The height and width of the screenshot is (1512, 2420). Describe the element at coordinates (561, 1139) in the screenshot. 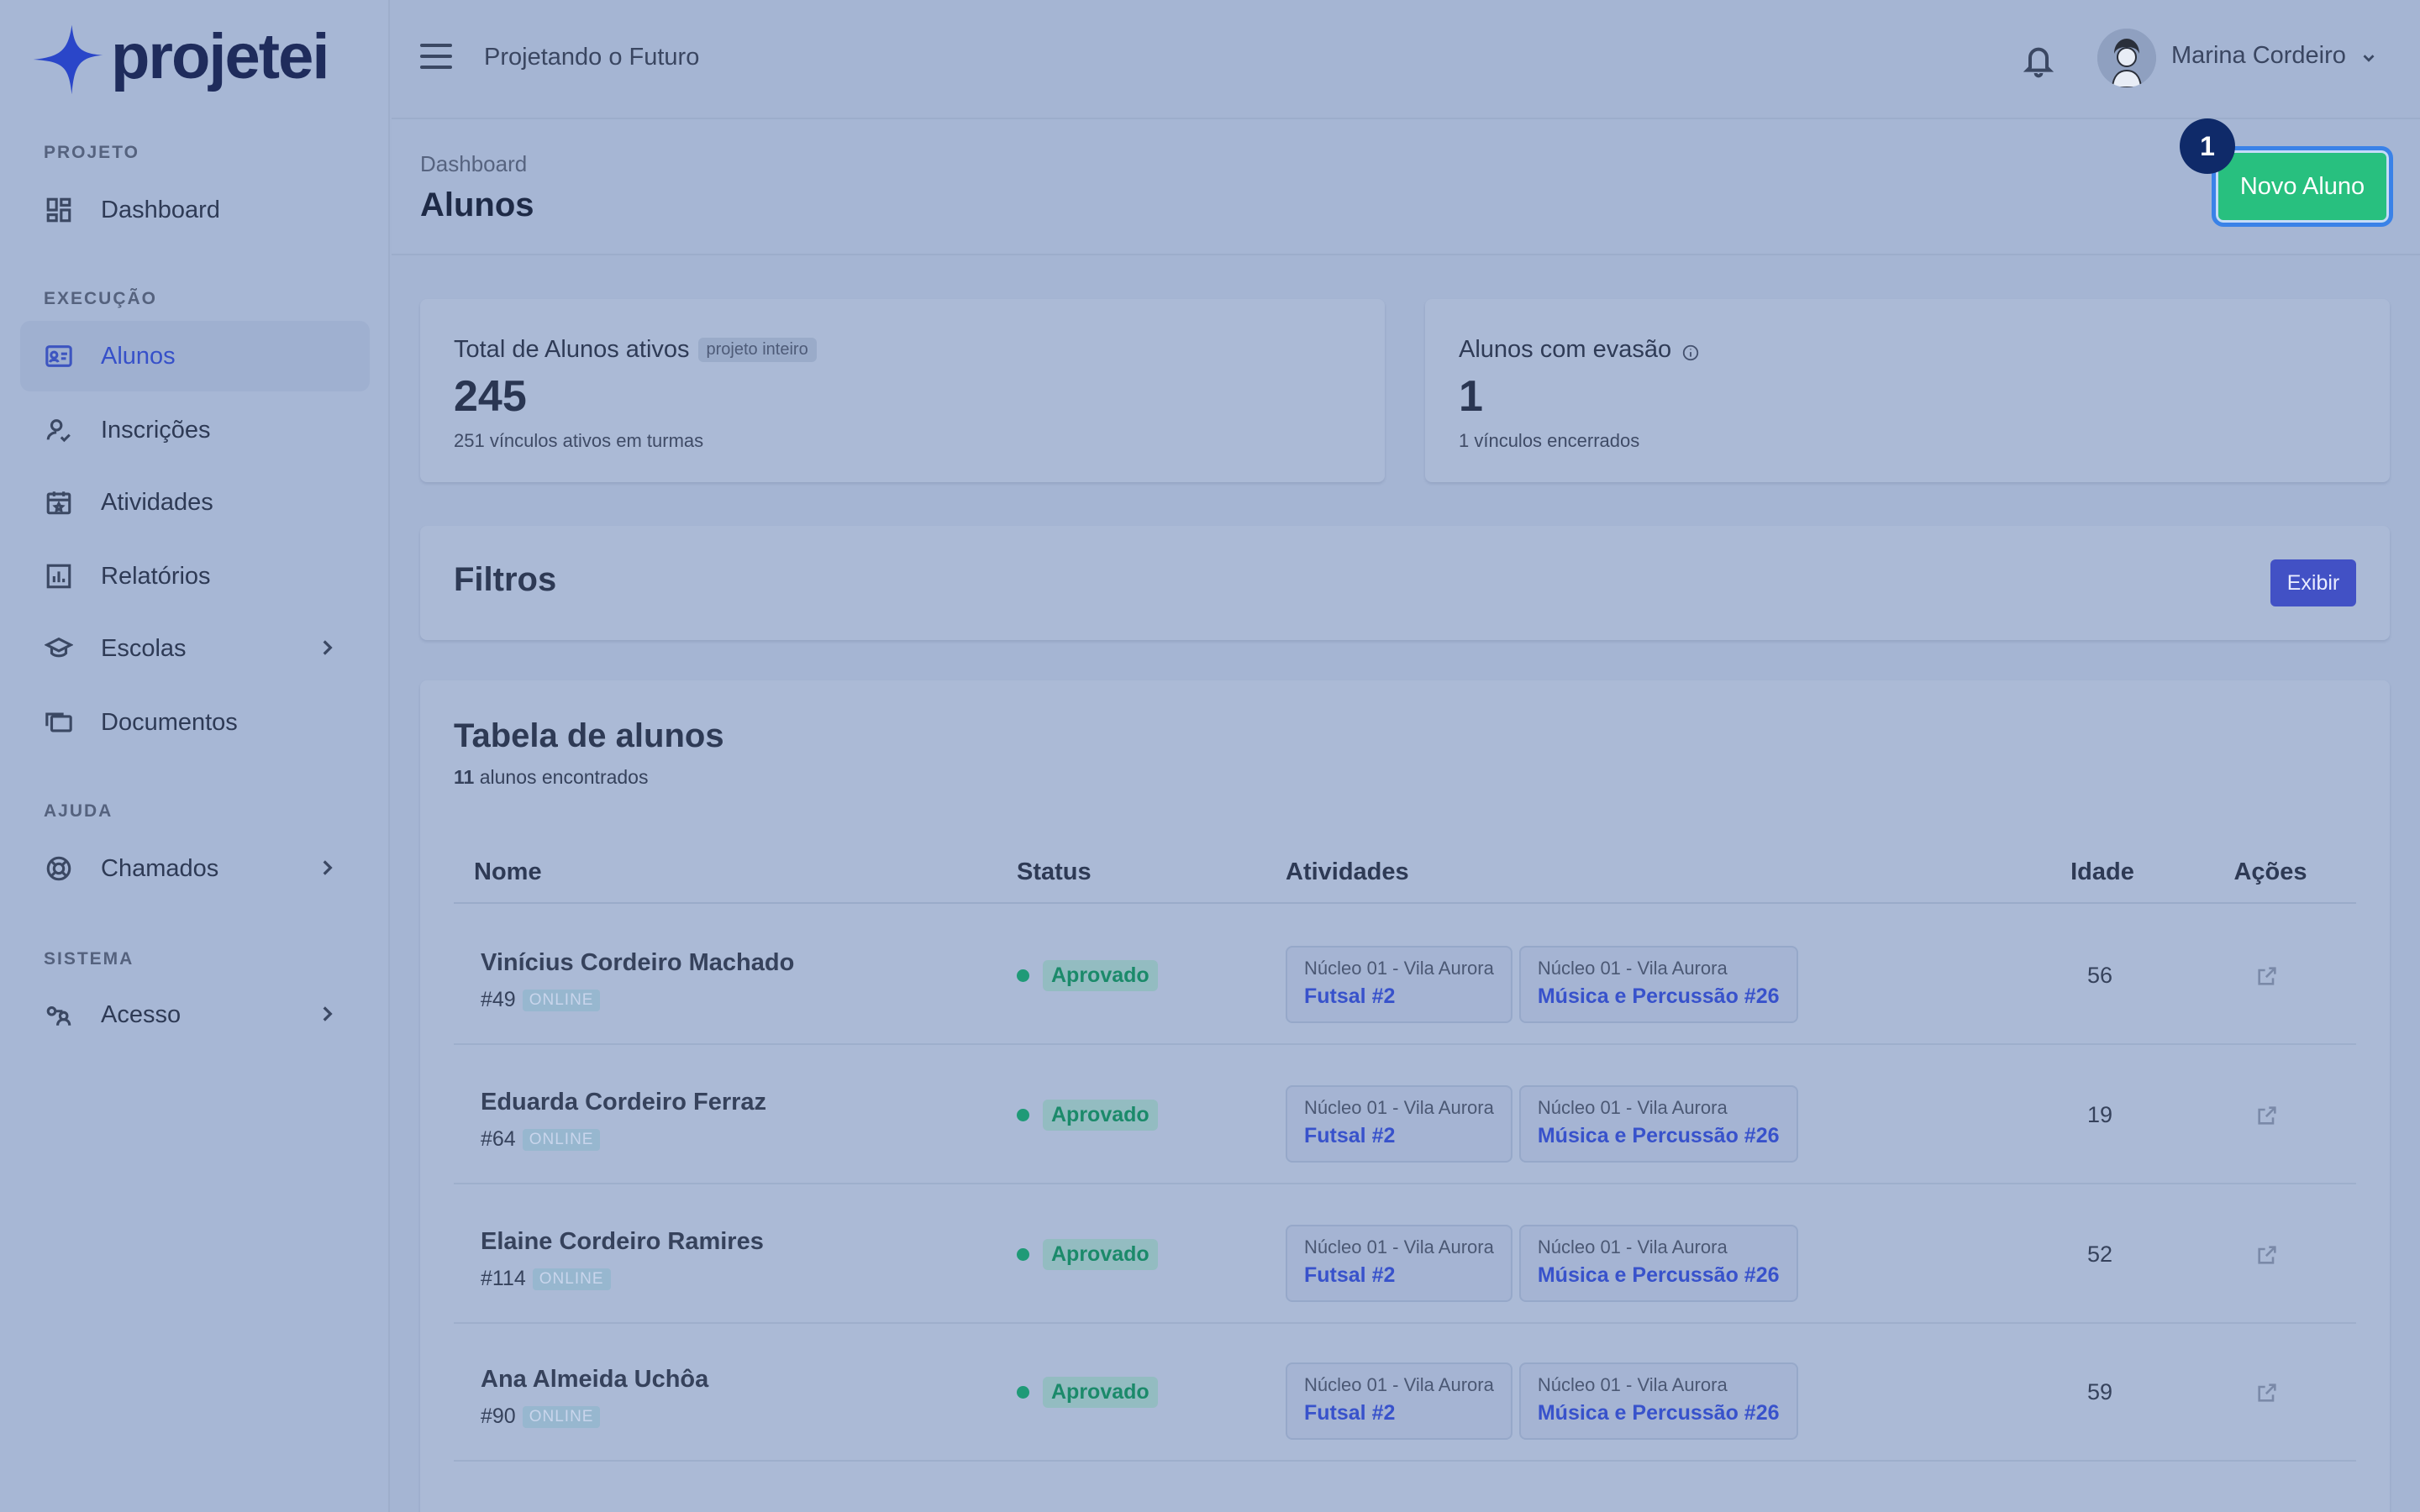

I see `online-badge: ONLINE` at that location.